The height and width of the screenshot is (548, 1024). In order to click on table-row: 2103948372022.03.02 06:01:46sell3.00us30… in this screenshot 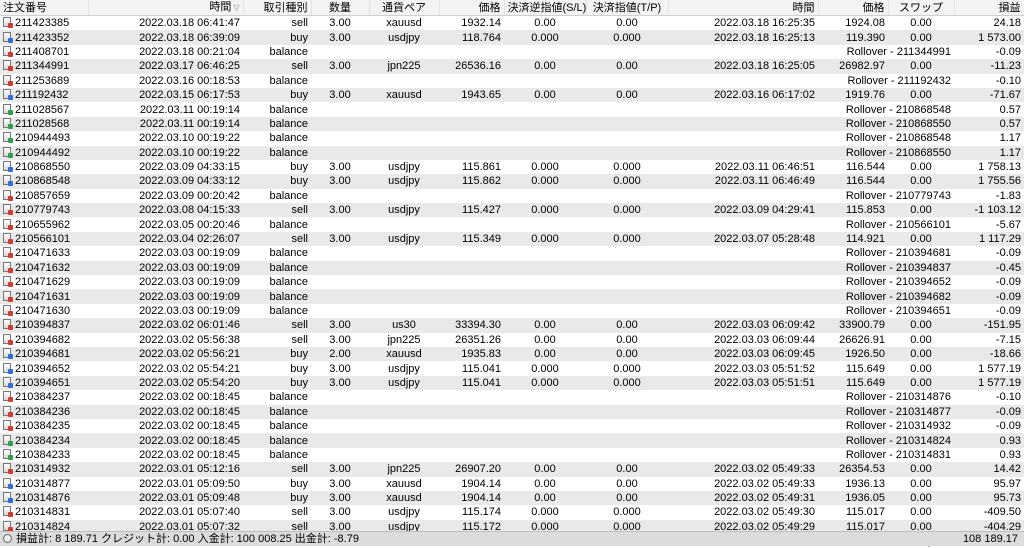, I will do `click(512, 325)`.